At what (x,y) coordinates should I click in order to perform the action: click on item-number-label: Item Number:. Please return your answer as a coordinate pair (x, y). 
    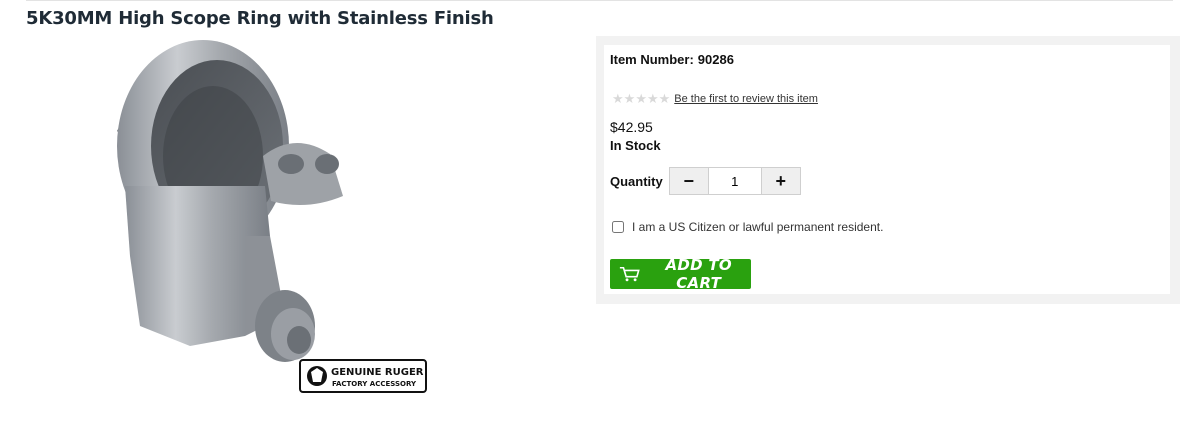
    Looking at the image, I should click on (652, 59).